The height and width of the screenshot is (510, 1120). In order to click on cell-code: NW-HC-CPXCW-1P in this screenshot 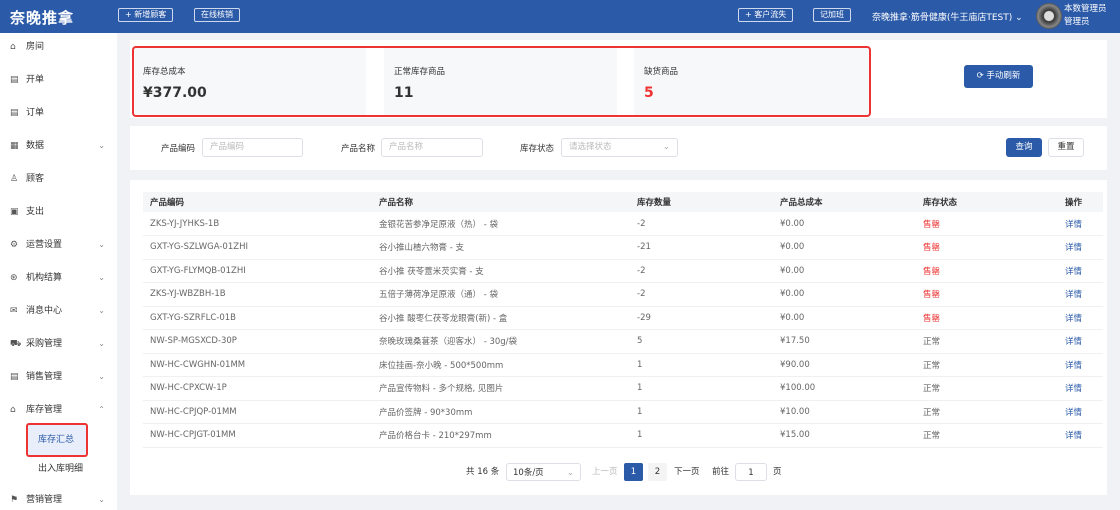, I will do `click(257, 388)`.